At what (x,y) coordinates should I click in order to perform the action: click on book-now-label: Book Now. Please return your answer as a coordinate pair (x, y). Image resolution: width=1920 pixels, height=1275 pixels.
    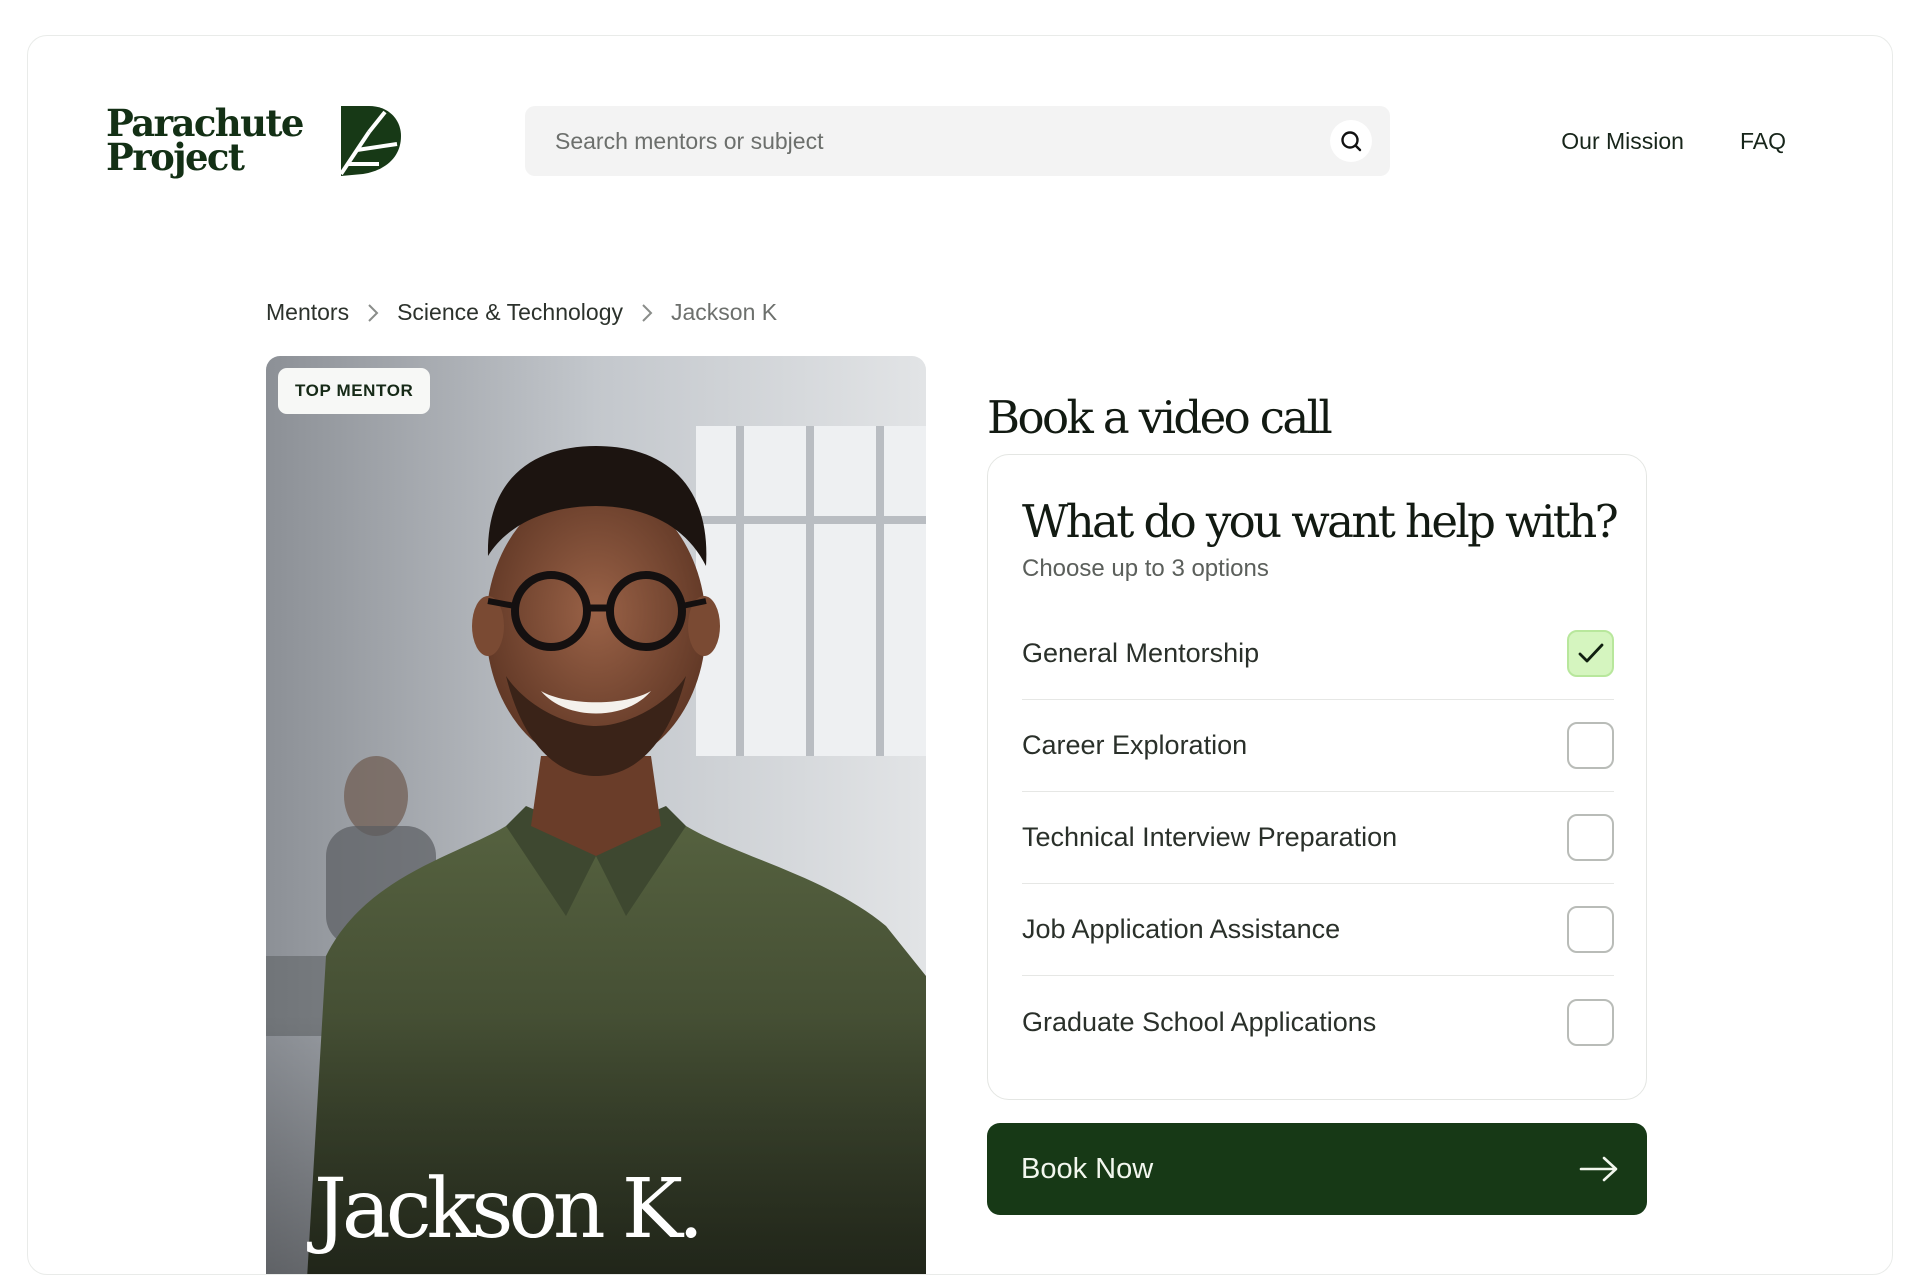
    Looking at the image, I should click on (1087, 1168).